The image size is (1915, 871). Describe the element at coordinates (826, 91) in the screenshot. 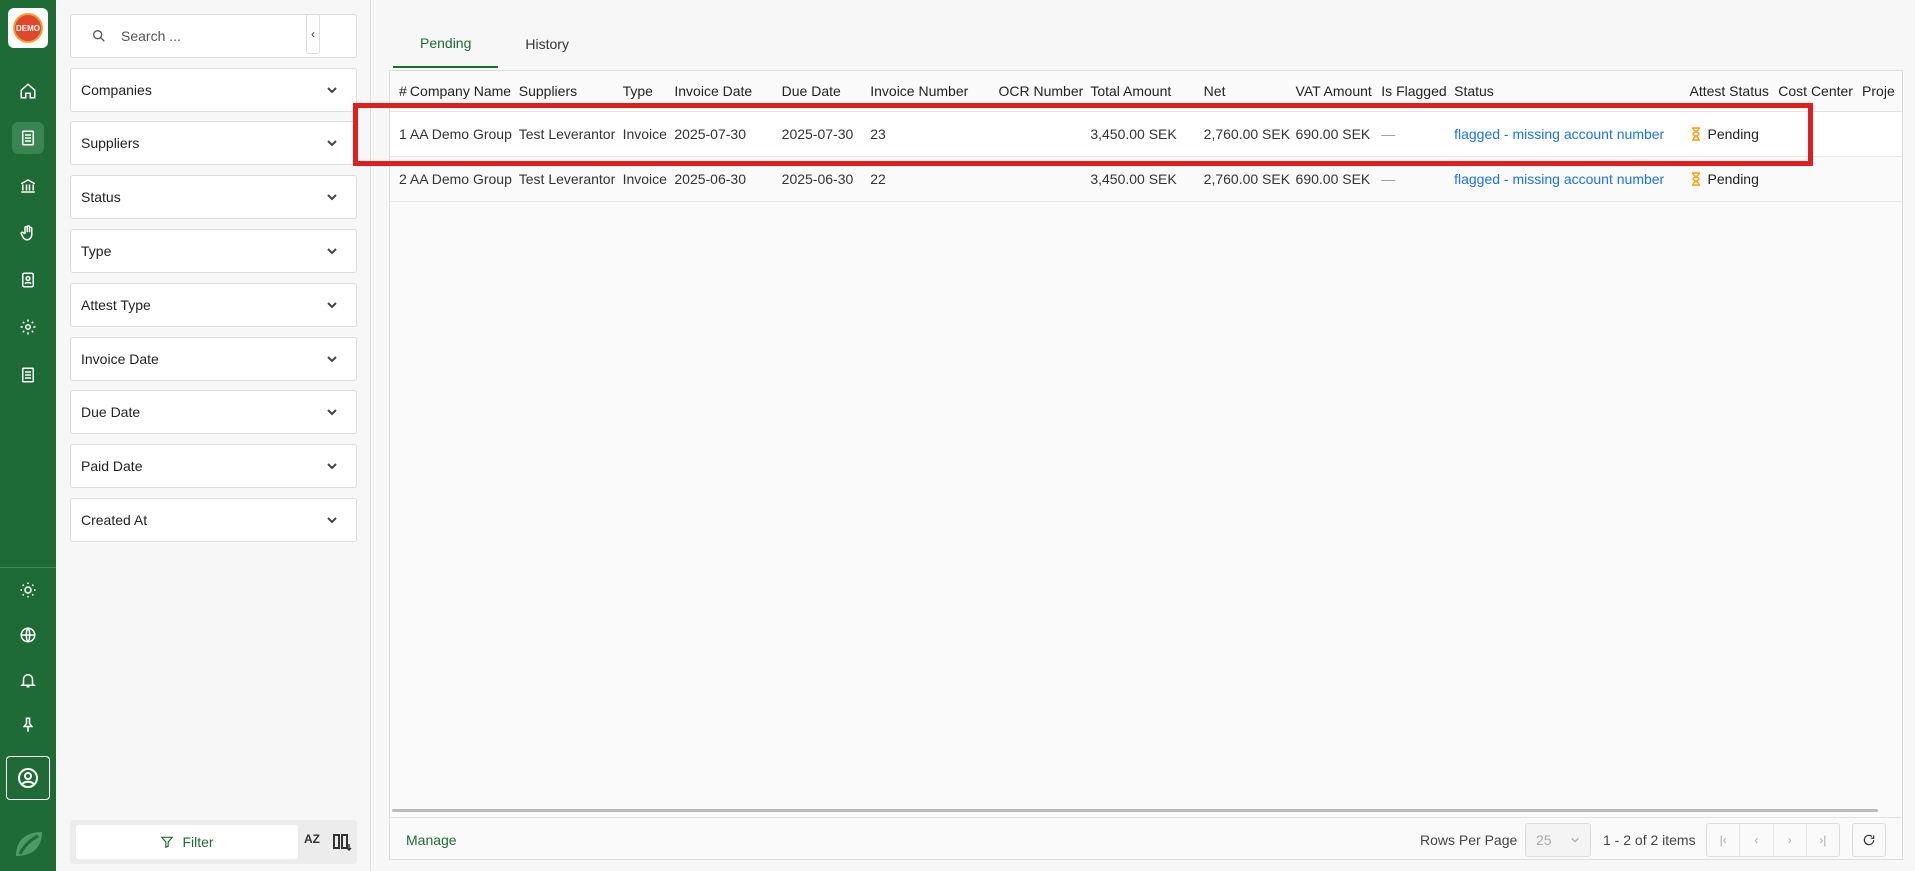

I see `col-header-due-date: Due Date` at that location.